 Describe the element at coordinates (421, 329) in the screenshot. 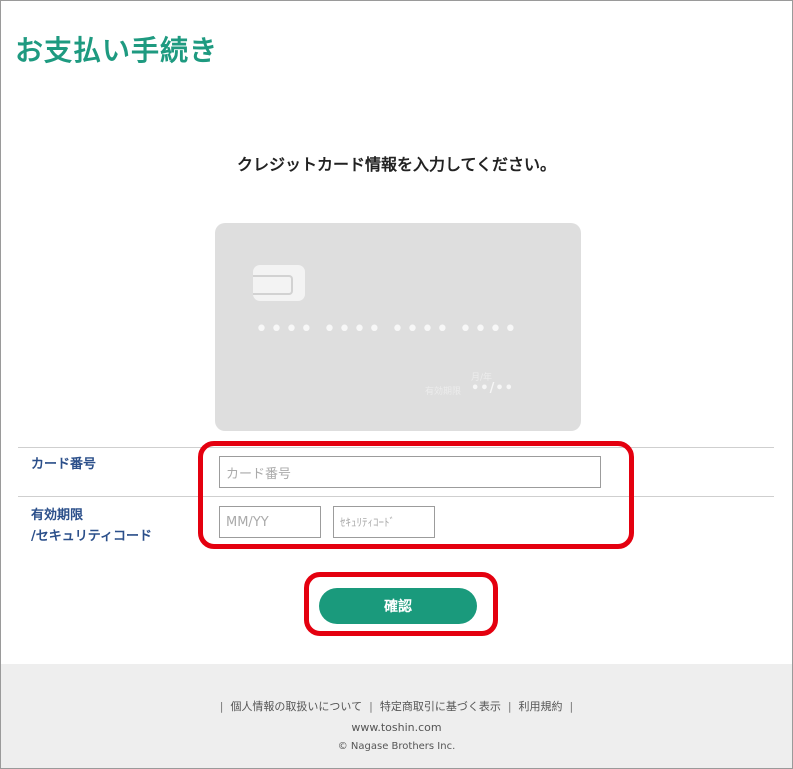

I see `card-number-group-3: ••••` at that location.